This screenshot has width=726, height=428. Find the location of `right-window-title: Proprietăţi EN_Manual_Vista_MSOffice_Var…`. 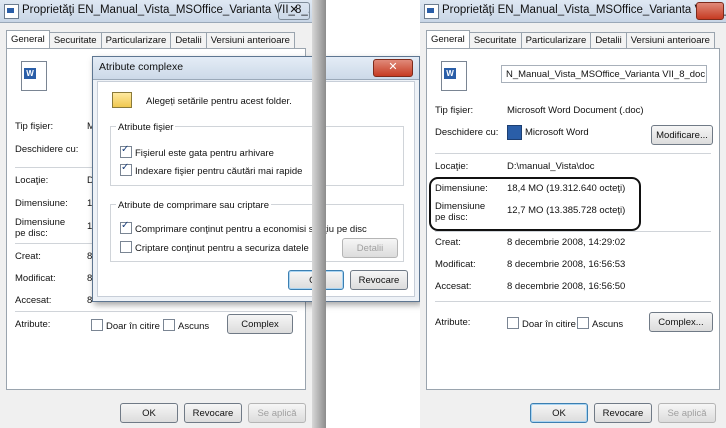

right-window-title: Proprietăţi EN_Manual_Vista_MSOffice_Var… is located at coordinates (584, 10).